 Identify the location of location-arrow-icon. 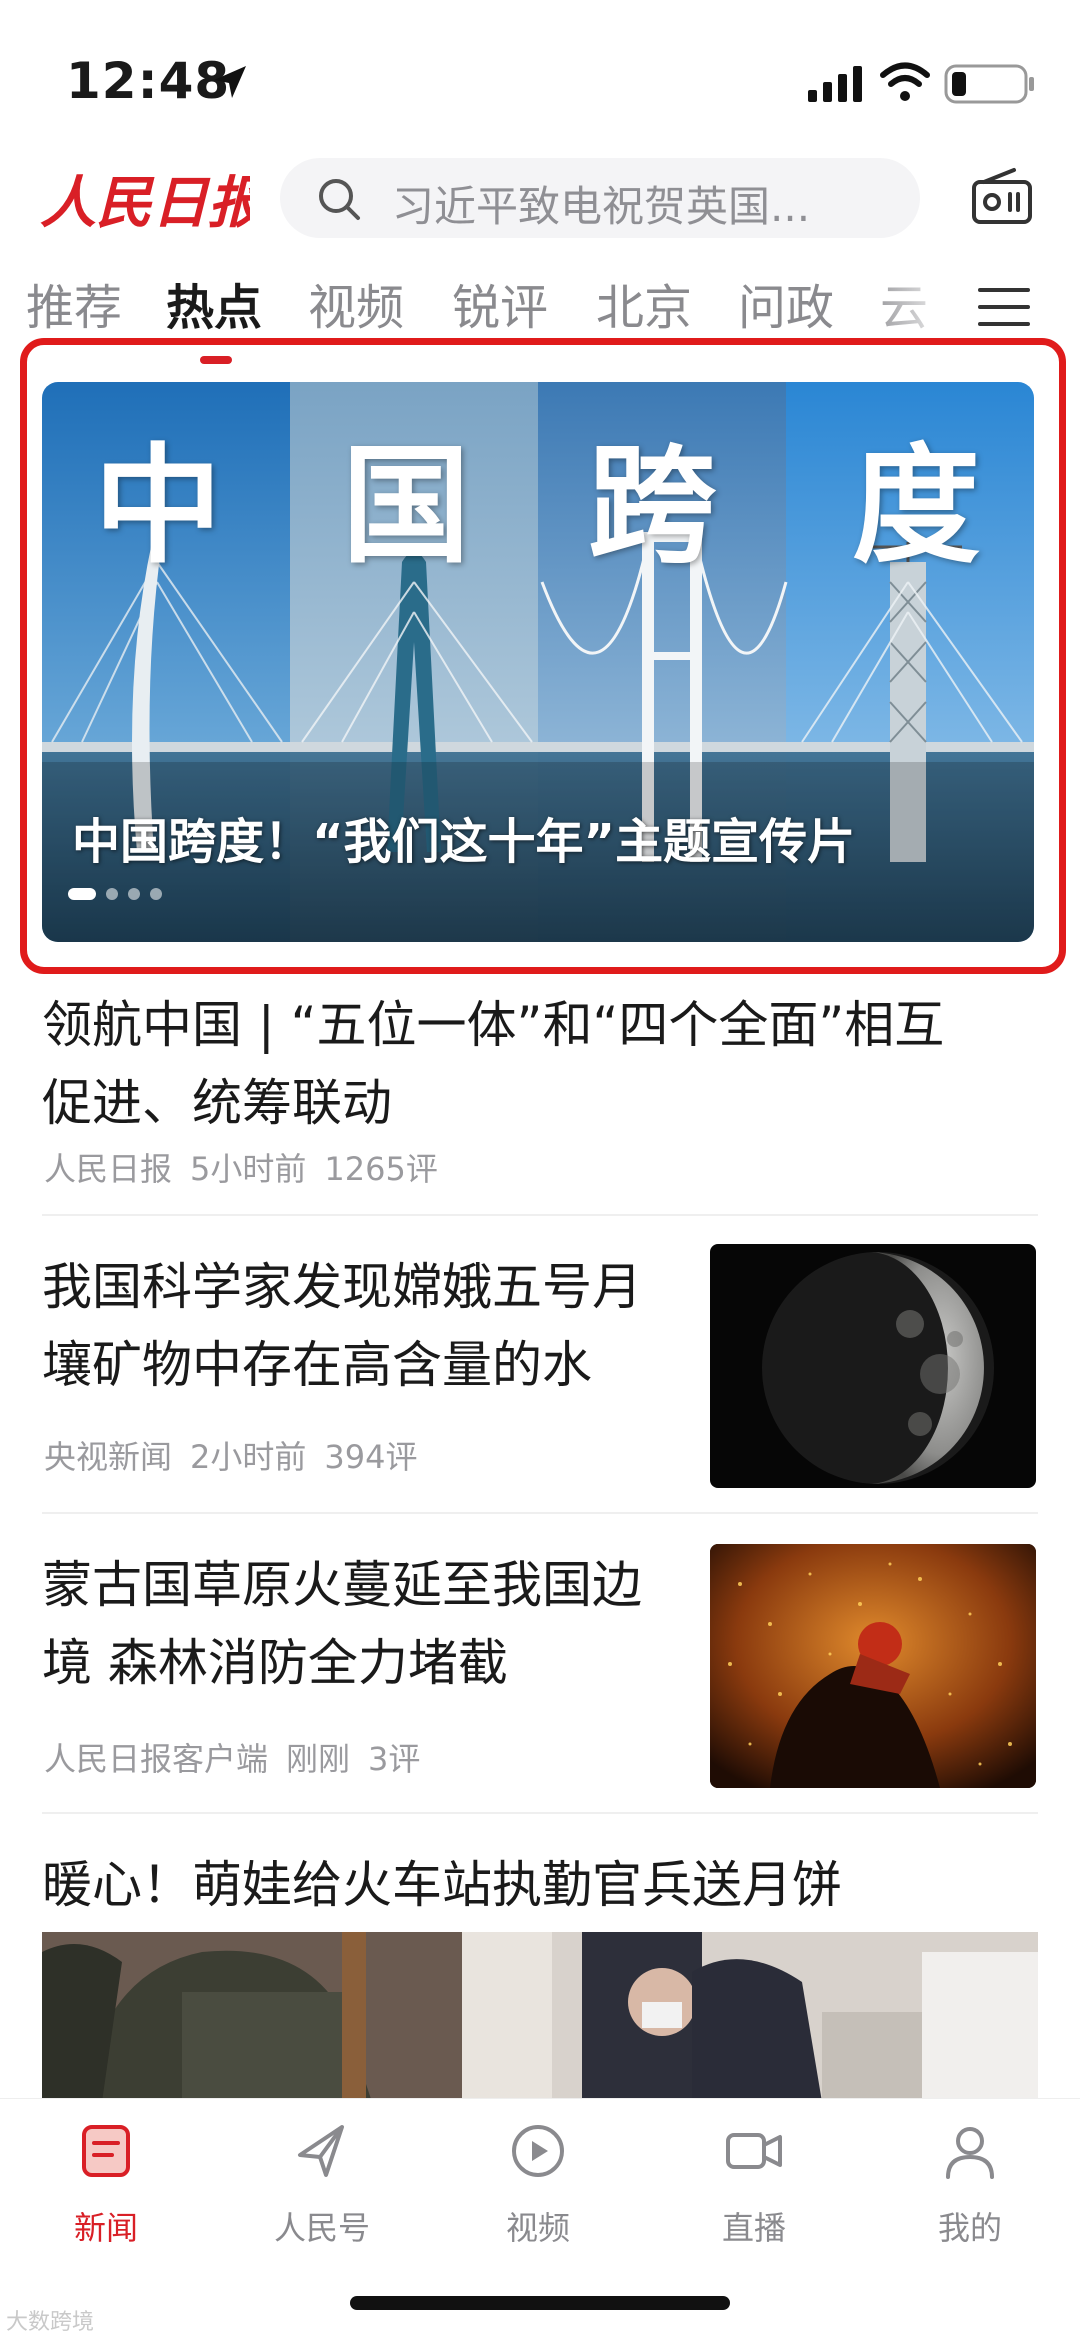
(230, 82).